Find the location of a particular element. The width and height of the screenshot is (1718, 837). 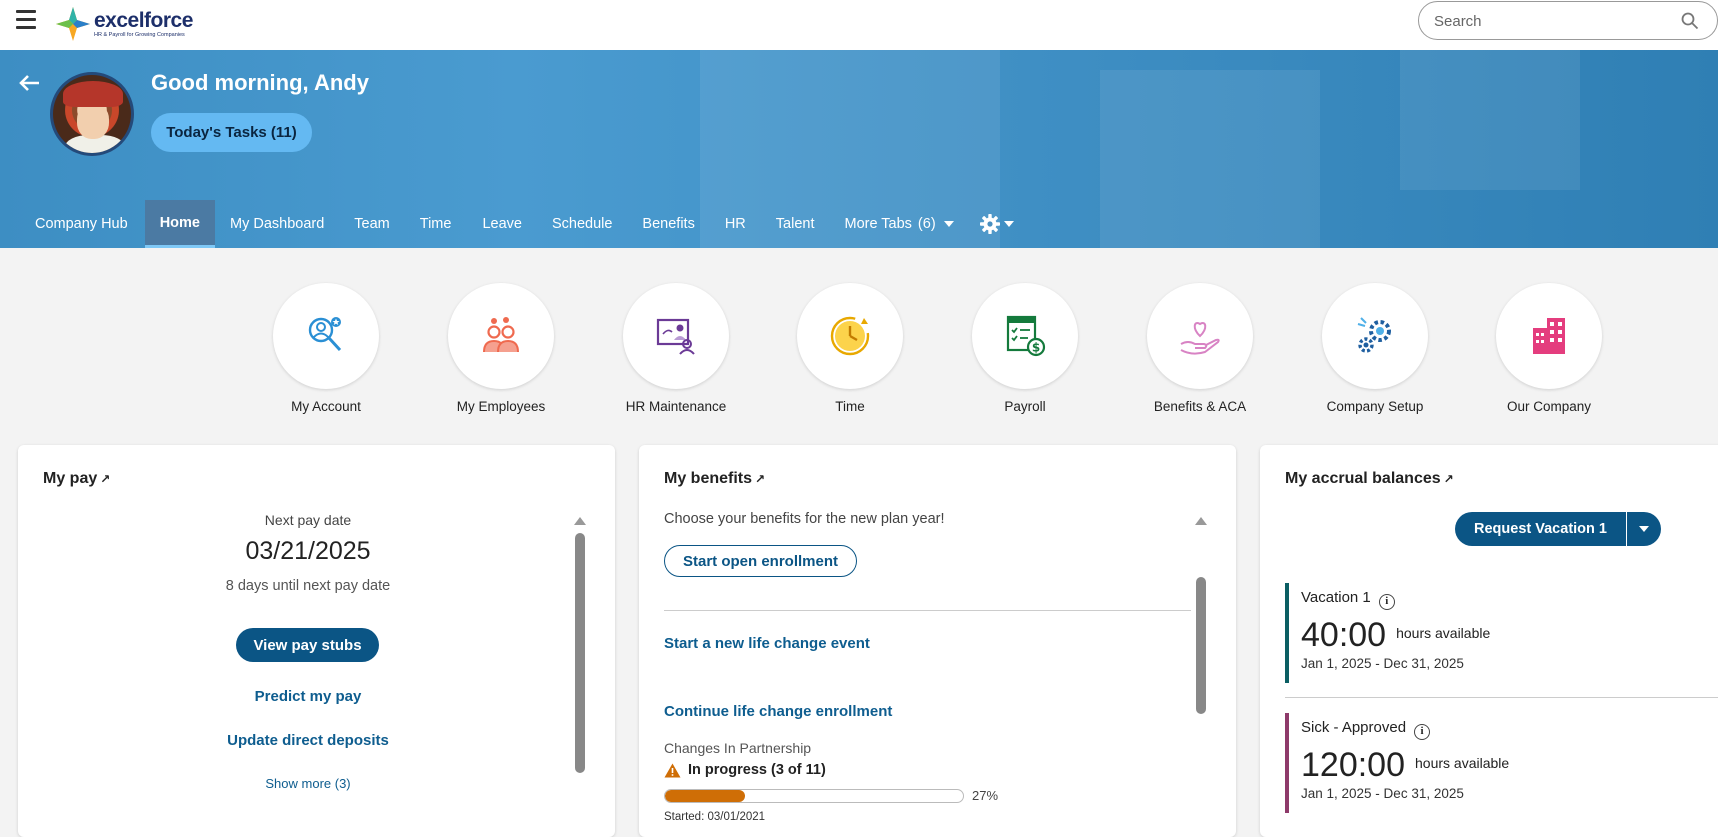

enrollment-started: Started: 03/01/2021 is located at coordinates (715, 817).